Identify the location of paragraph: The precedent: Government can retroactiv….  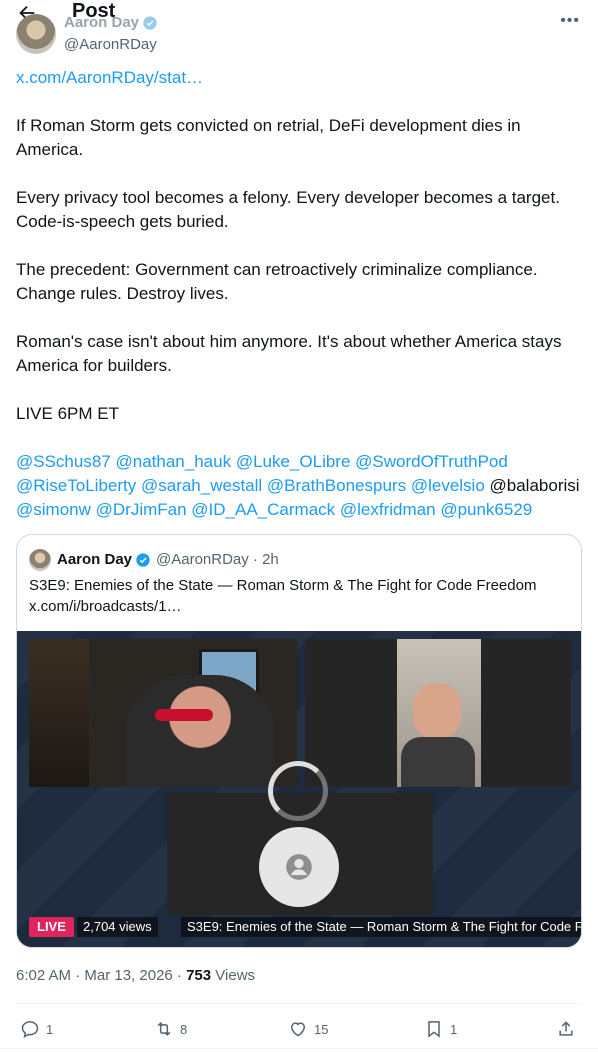
(277, 281).